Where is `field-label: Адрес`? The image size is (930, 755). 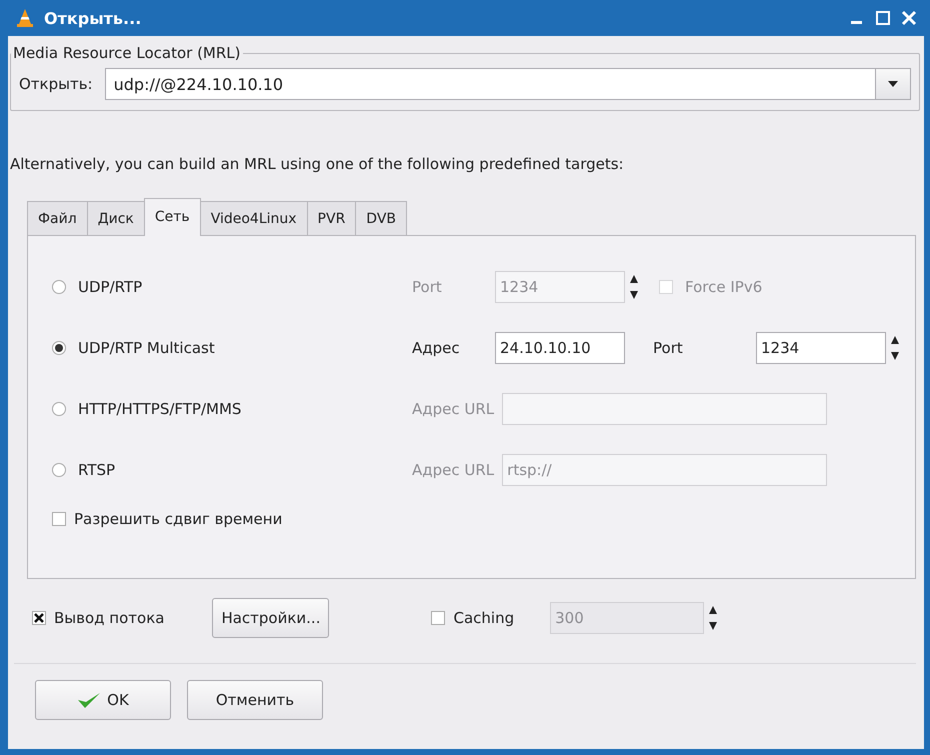
field-label: Адрес is located at coordinates (436, 347).